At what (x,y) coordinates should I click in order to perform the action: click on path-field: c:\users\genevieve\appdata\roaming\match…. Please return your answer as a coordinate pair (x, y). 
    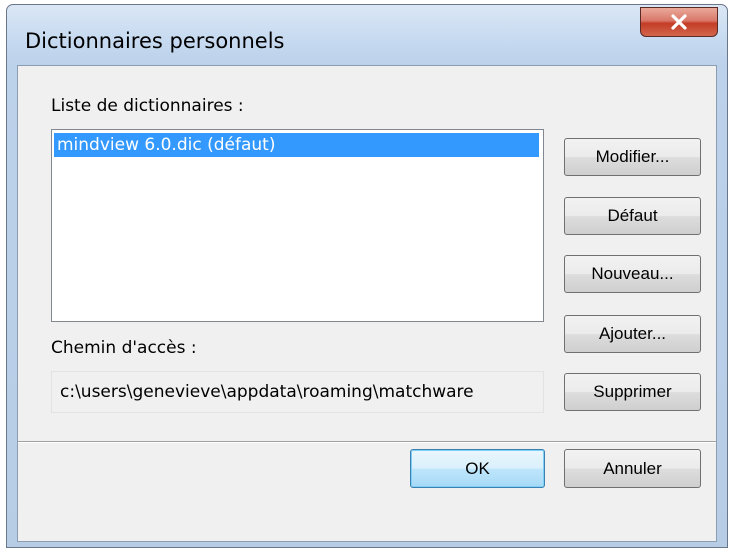
    Looking at the image, I should click on (297, 392).